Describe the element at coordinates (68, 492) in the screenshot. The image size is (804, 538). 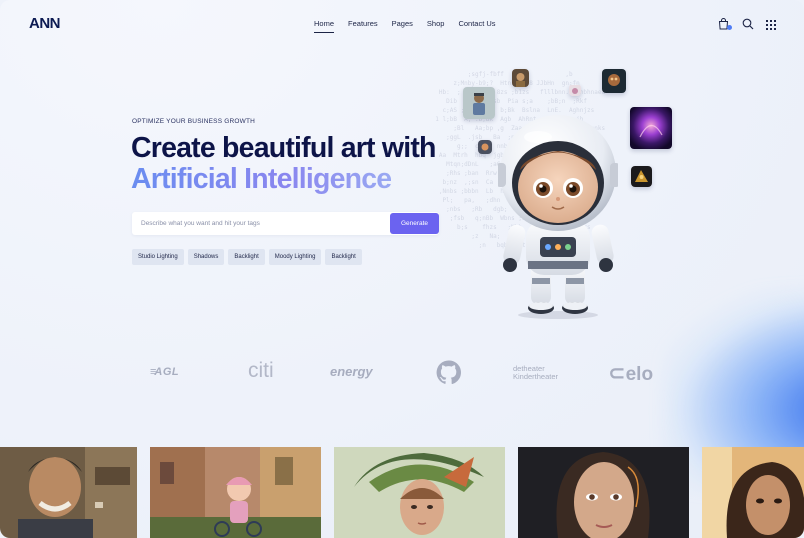
I see `gallery-card-old-man` at that location.